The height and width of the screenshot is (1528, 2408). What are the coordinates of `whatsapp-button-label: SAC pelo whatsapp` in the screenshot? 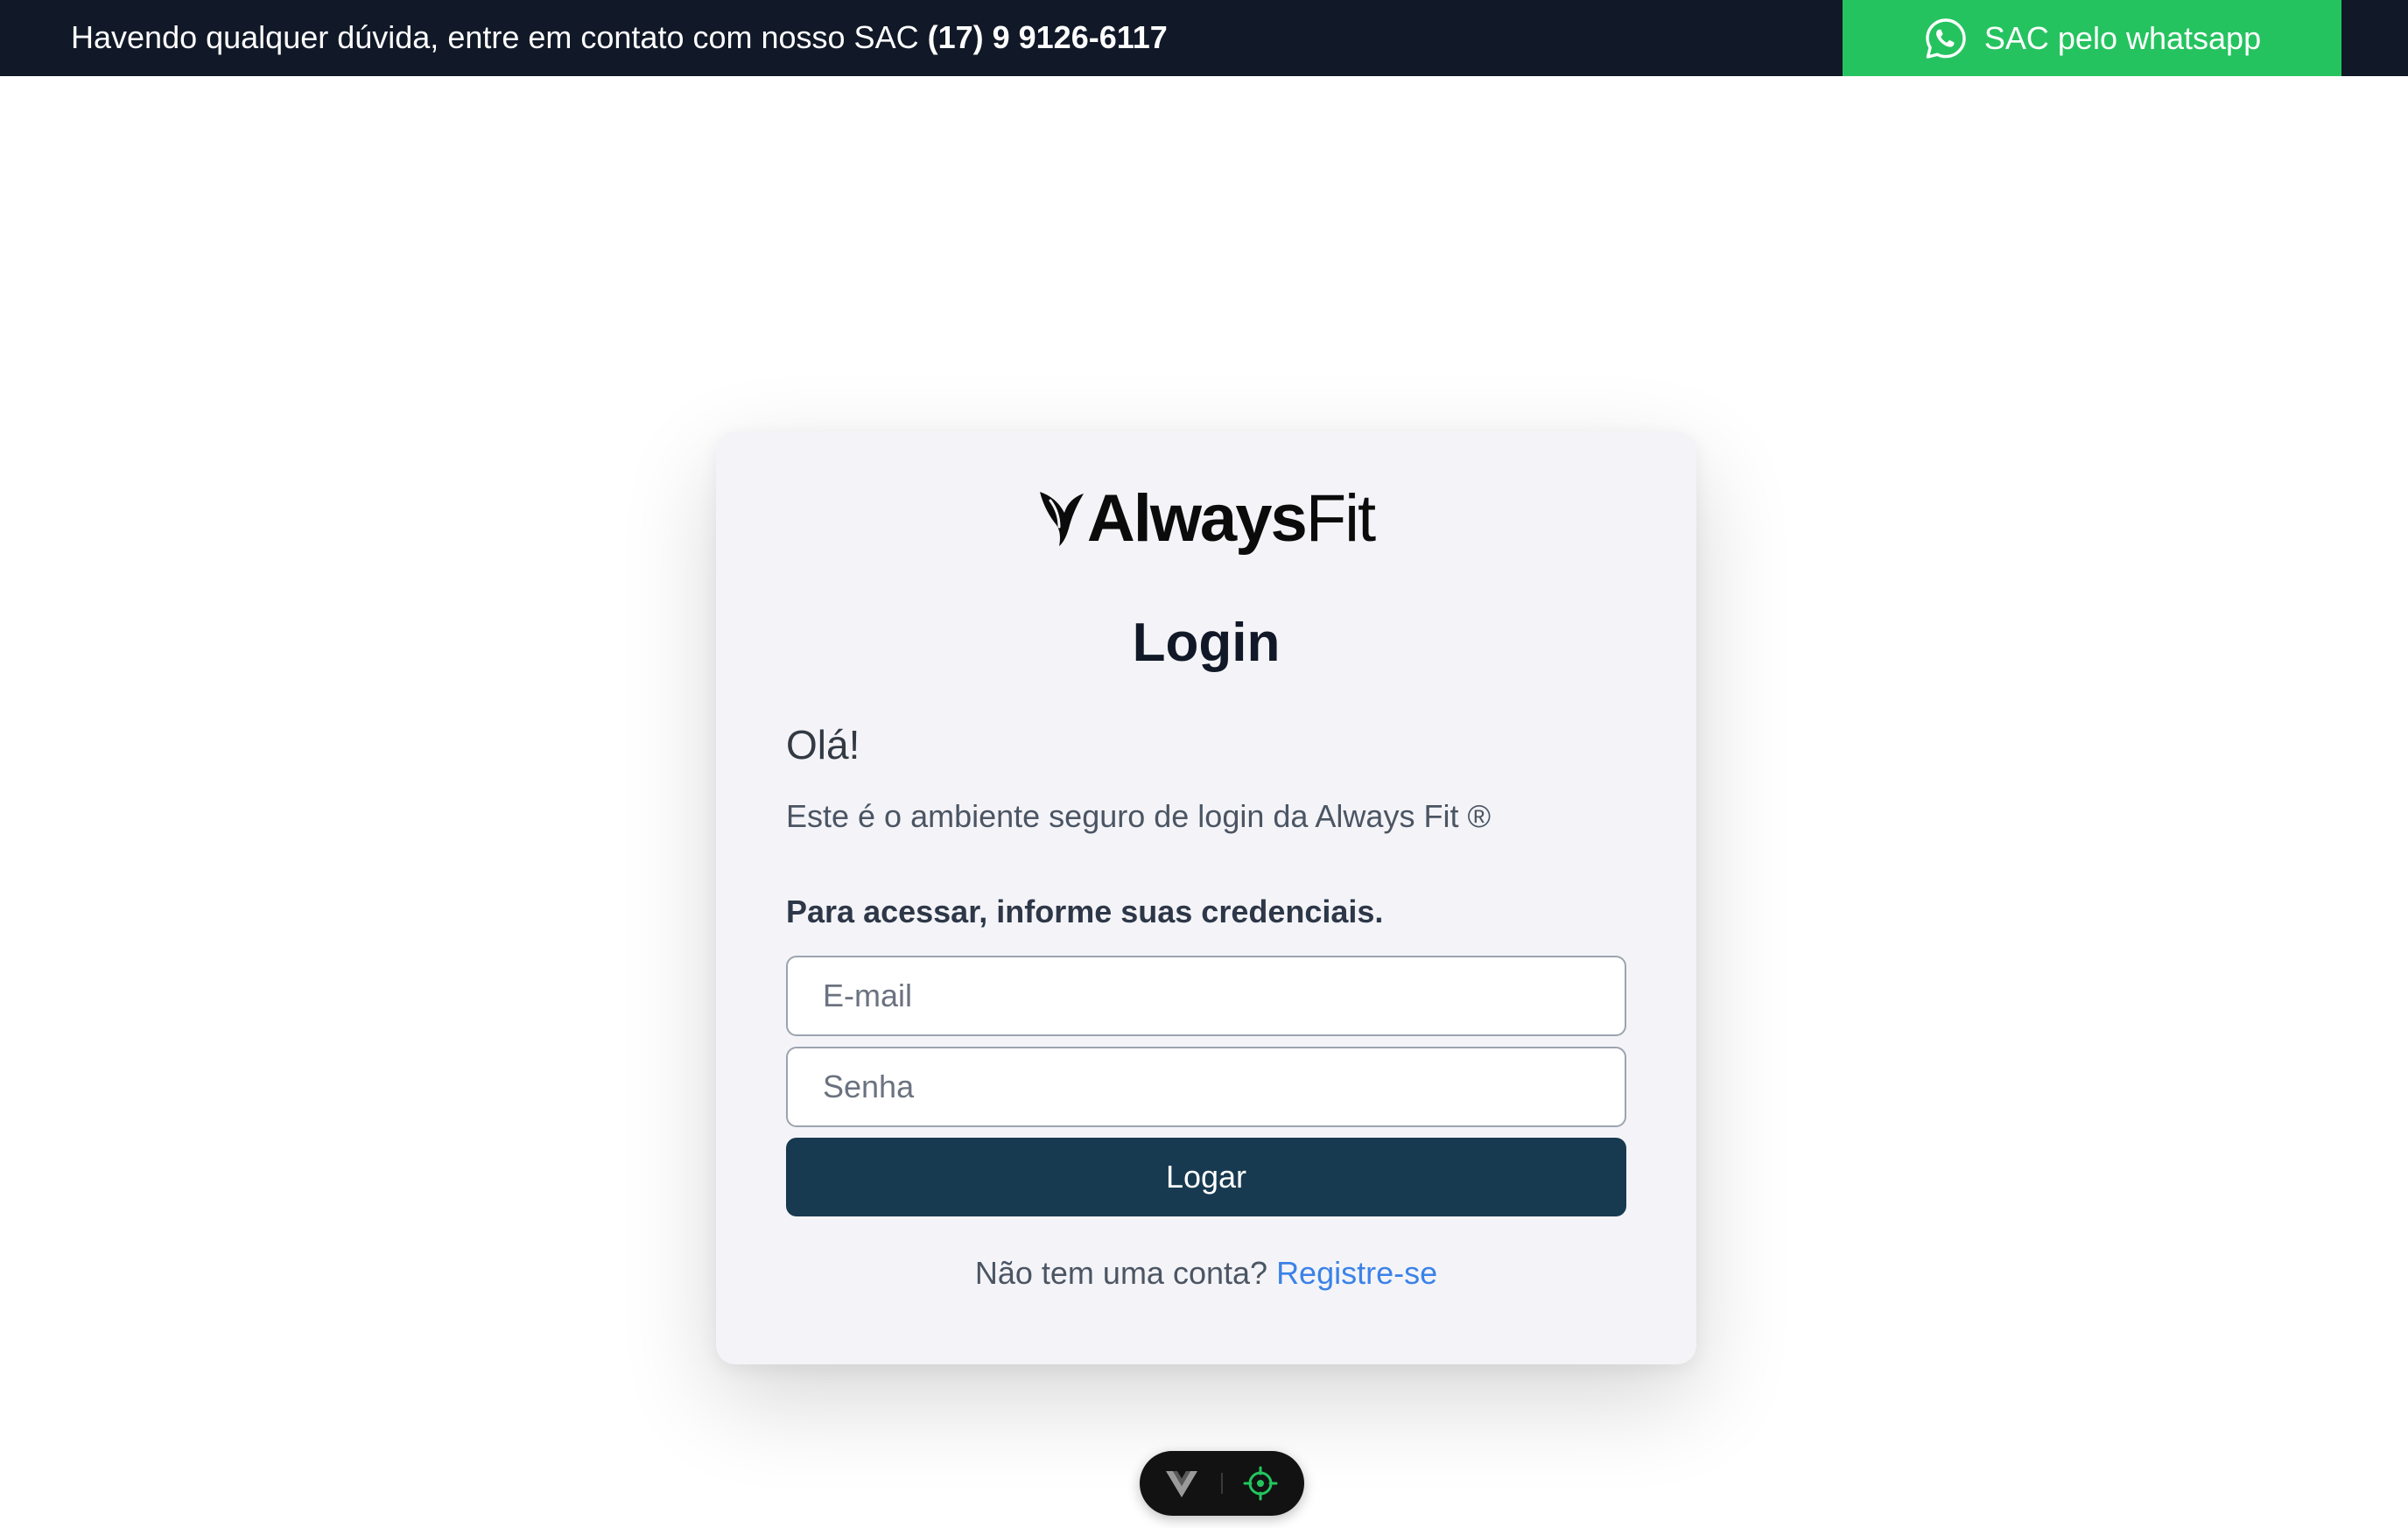 It's located at (2123, 37).